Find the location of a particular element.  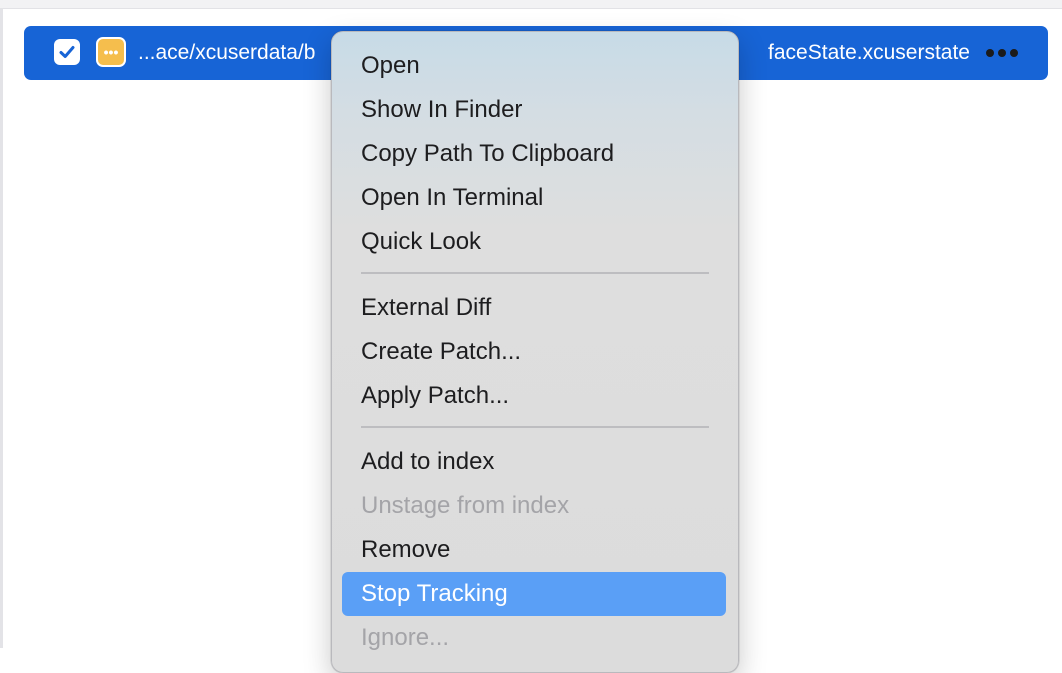

menu-item-copy-path: Copy Path To Clipboard is located at coordinates (534, 154).